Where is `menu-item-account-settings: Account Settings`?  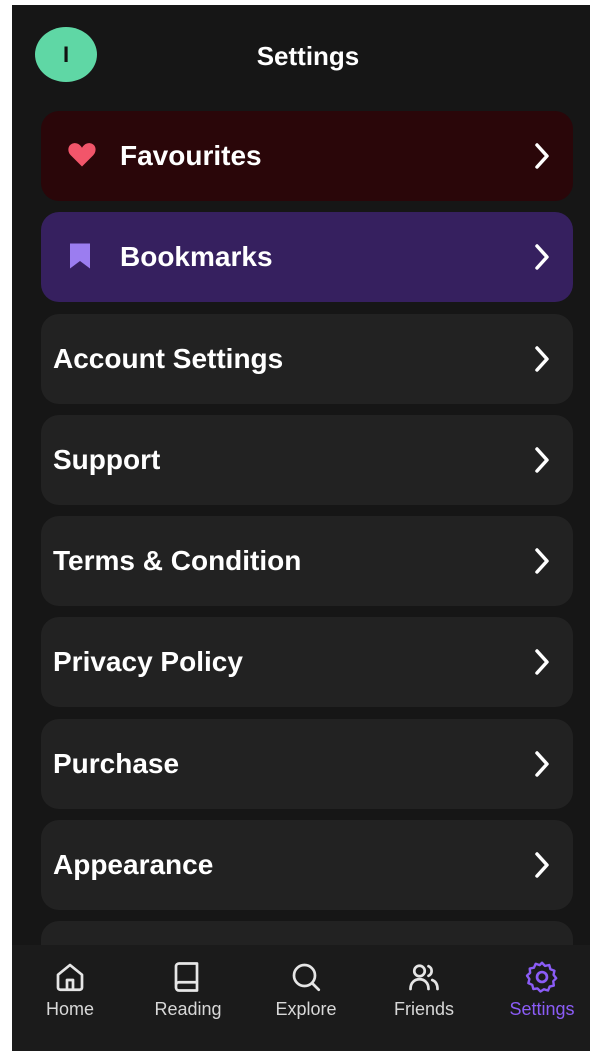
menu-item-account-settings: Account Settings is located at coordinates (307, 358).